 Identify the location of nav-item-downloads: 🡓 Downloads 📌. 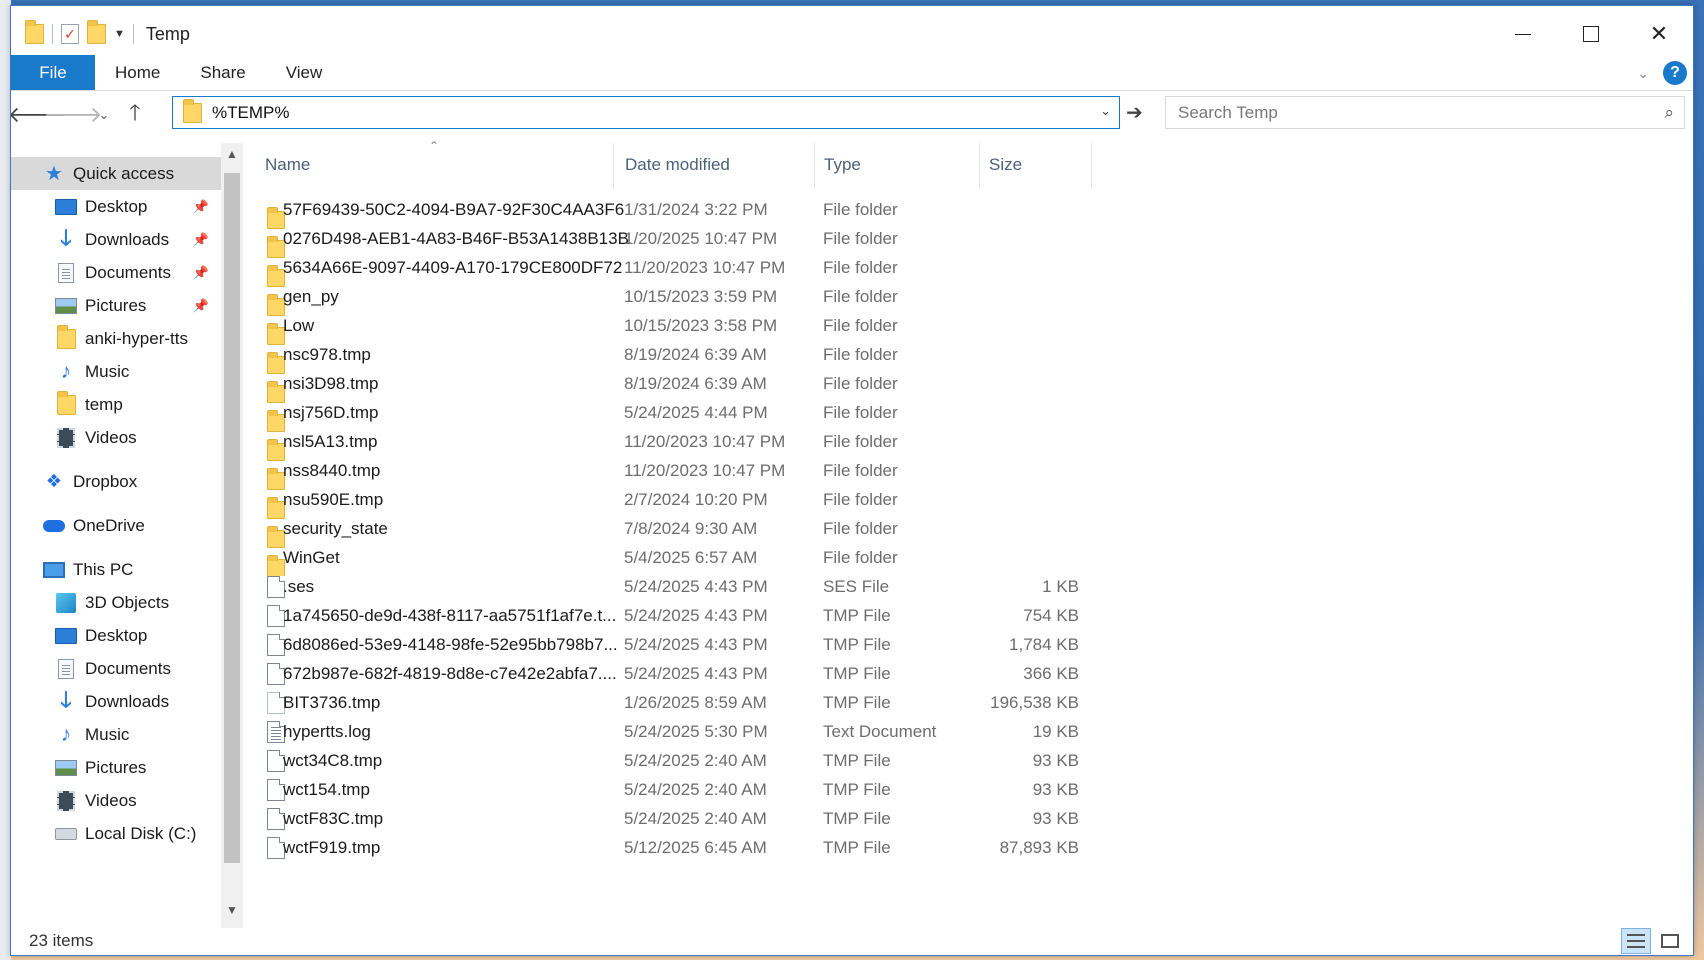
(116, 239).